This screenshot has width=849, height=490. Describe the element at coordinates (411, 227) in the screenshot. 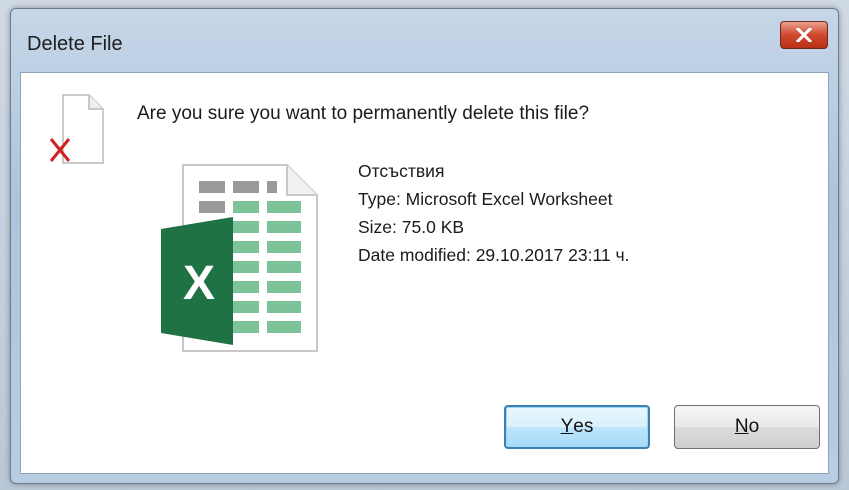

I see `file-size: Size: 75.0 KB` at that location.